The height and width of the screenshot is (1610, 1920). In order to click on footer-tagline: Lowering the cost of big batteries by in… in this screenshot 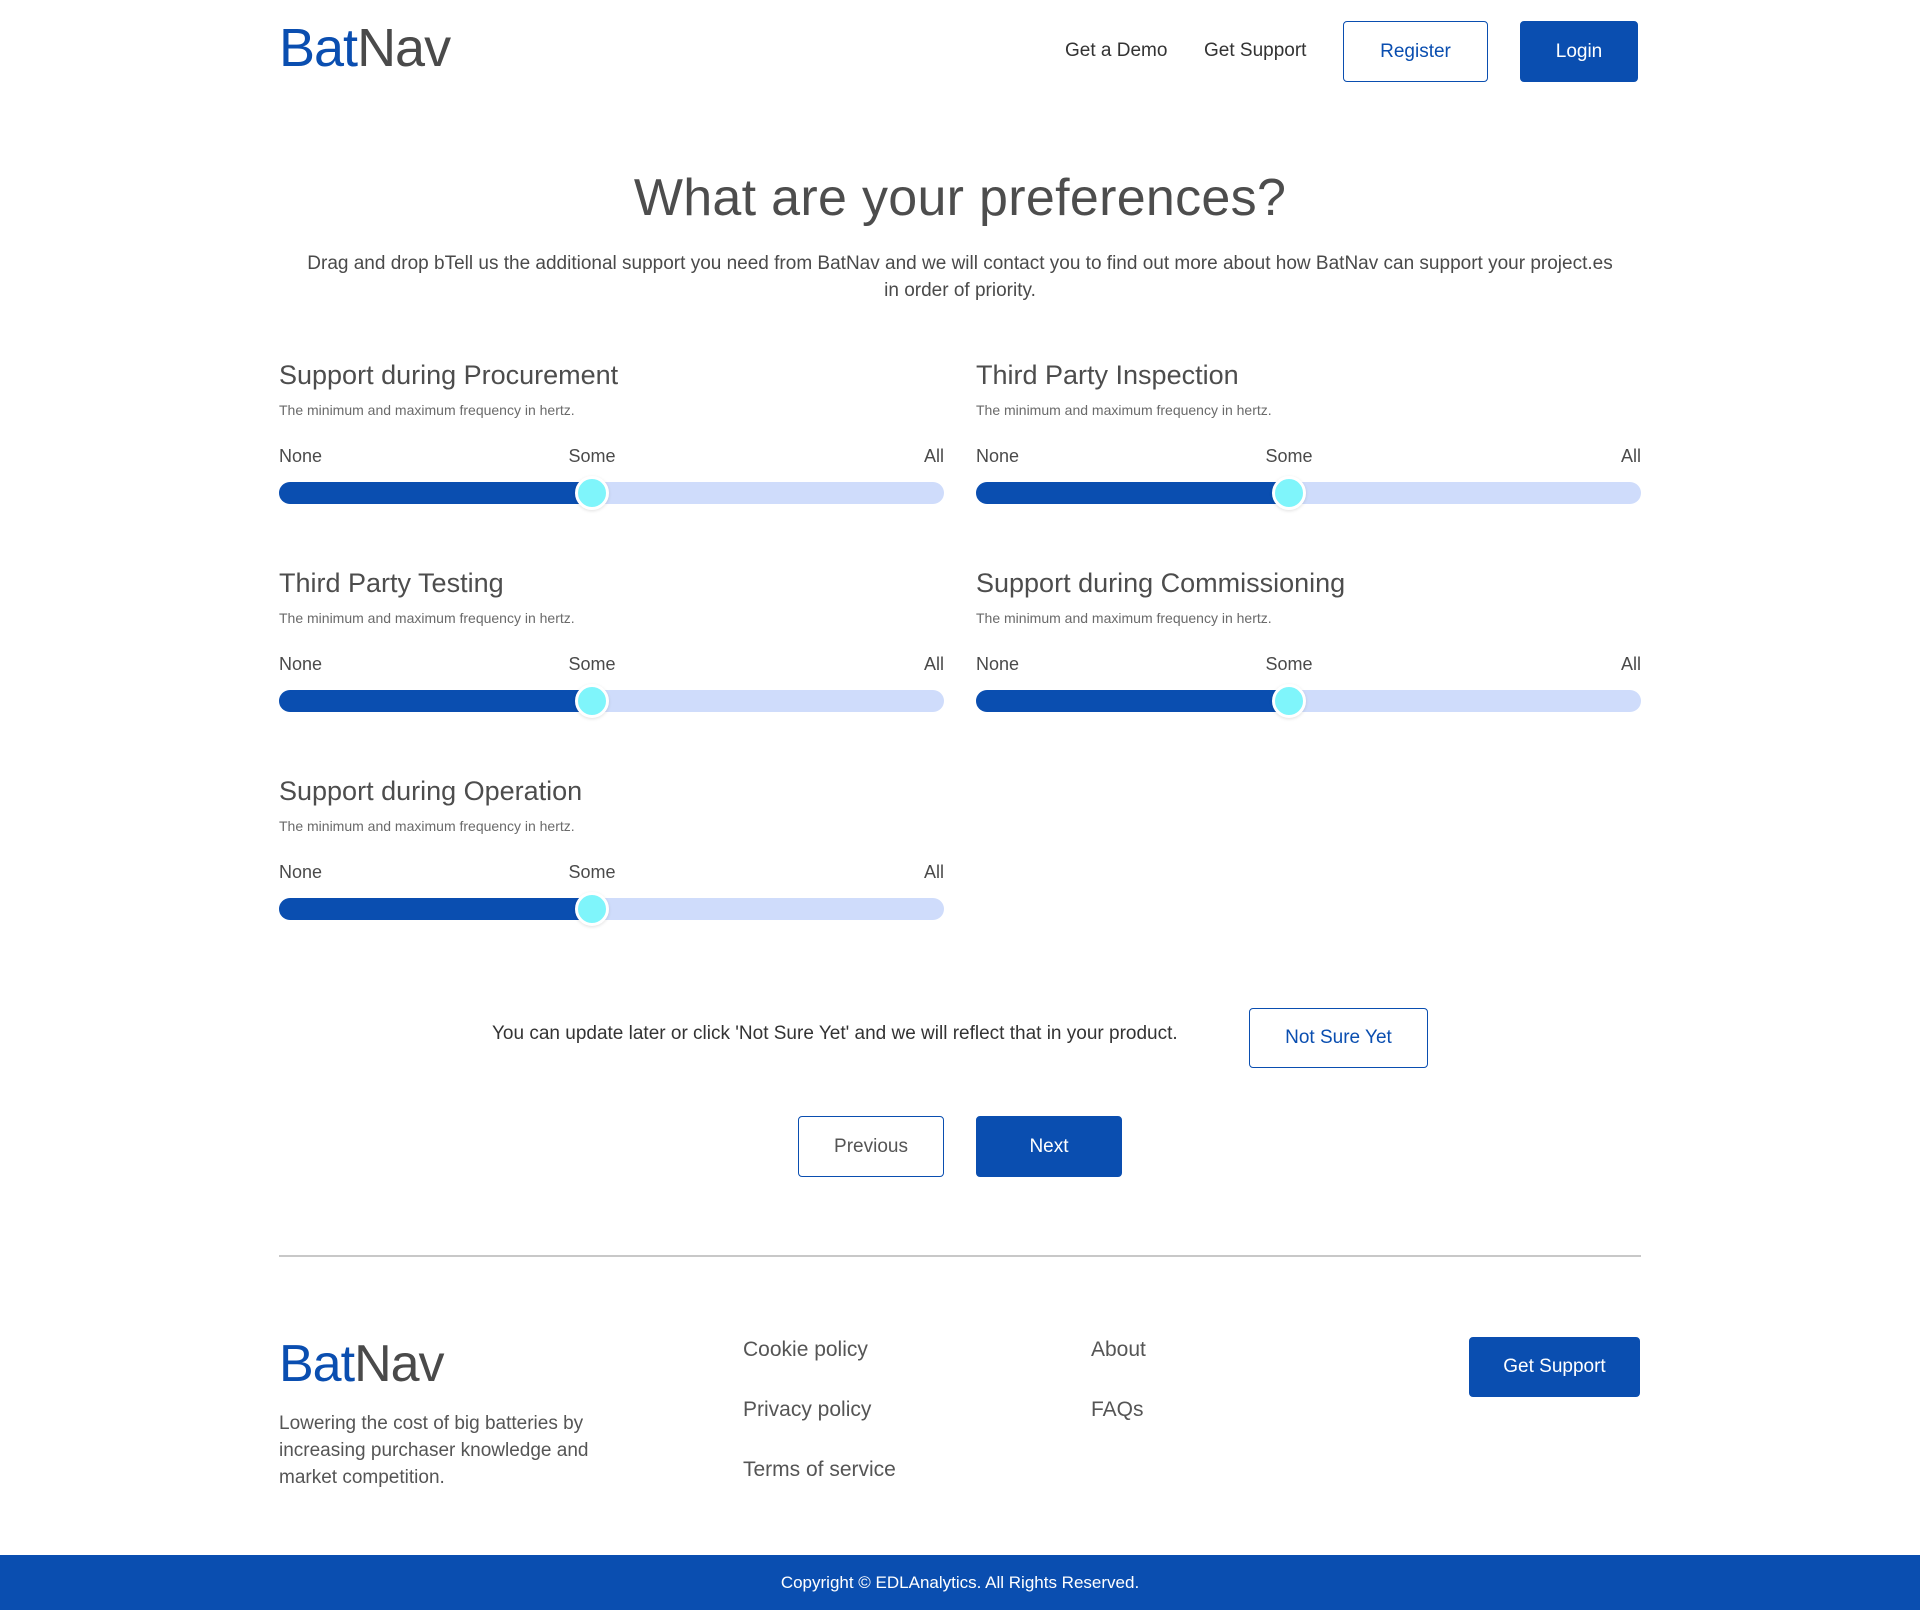, I will do `click(434, 1450)`.